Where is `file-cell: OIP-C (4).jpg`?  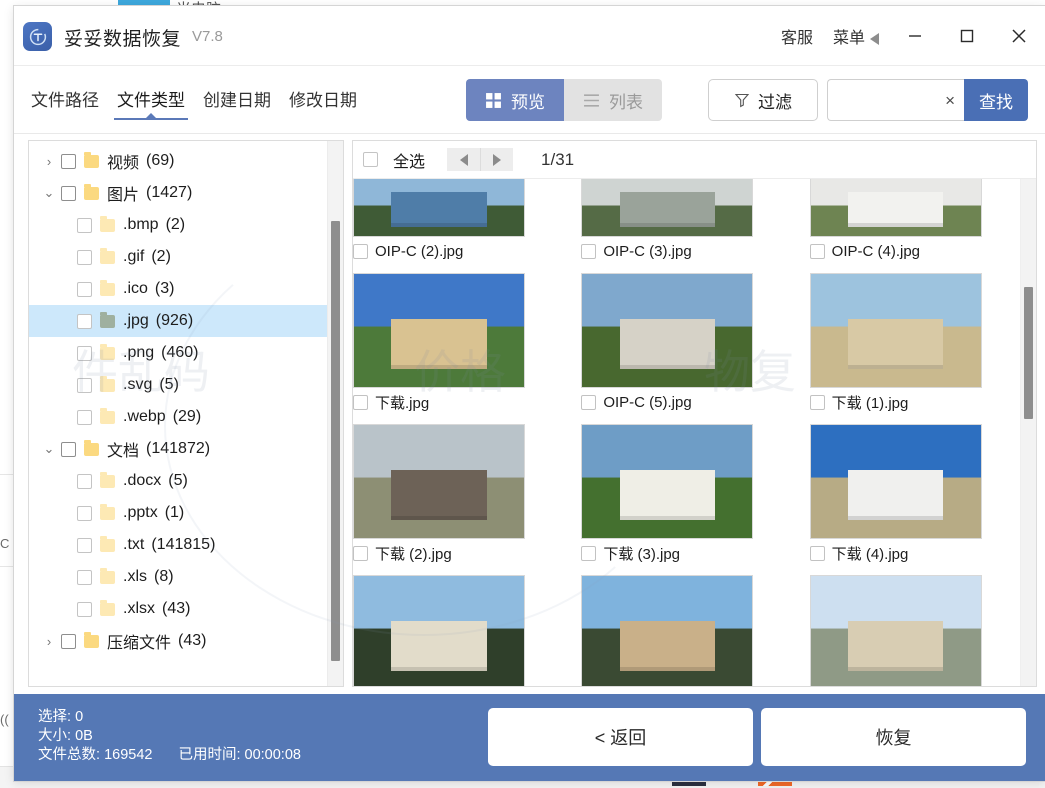 file-cell: OIP-C (4).jpg is located at coordinates (914, 226).